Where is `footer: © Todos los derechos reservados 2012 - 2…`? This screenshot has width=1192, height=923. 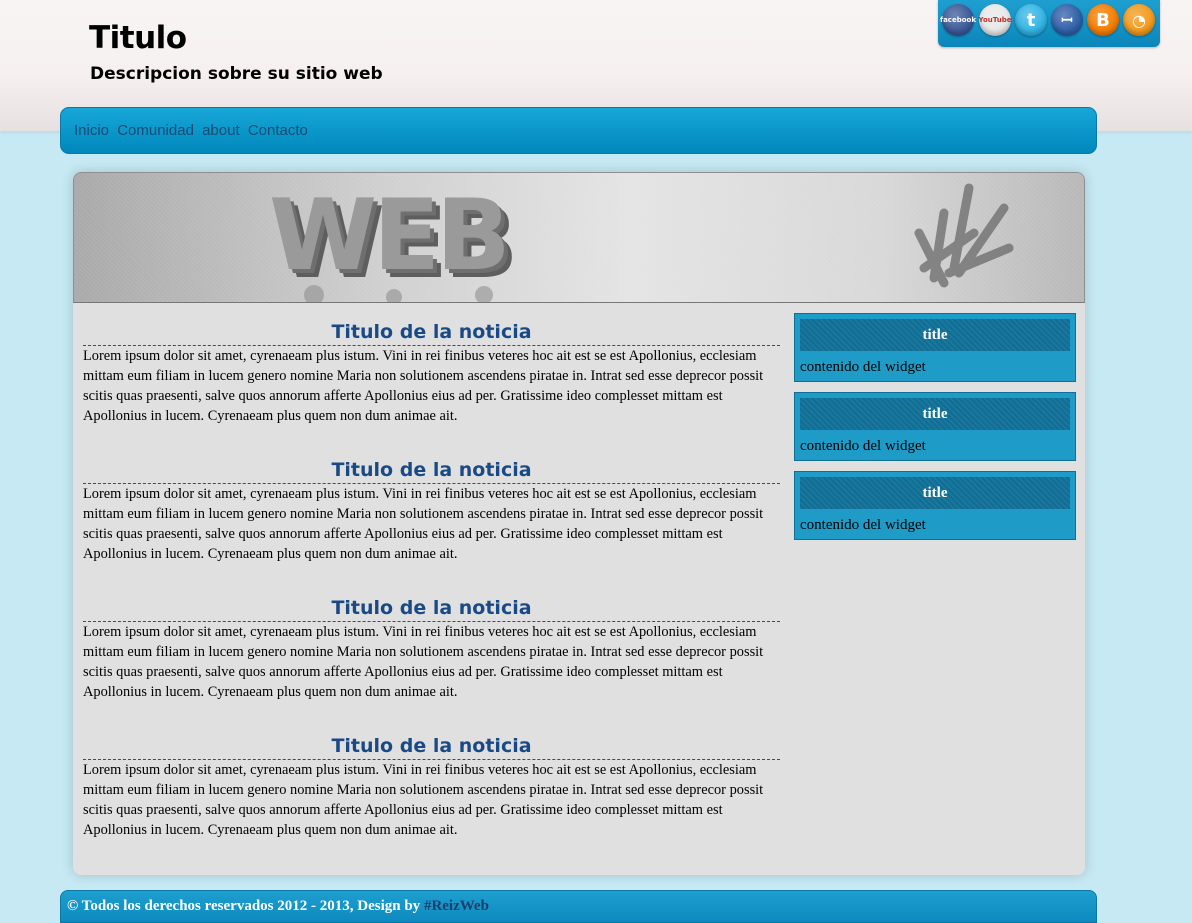
footer: © Todos los derechos reservados 2012 - 2… is located at coordinates (578, 906).